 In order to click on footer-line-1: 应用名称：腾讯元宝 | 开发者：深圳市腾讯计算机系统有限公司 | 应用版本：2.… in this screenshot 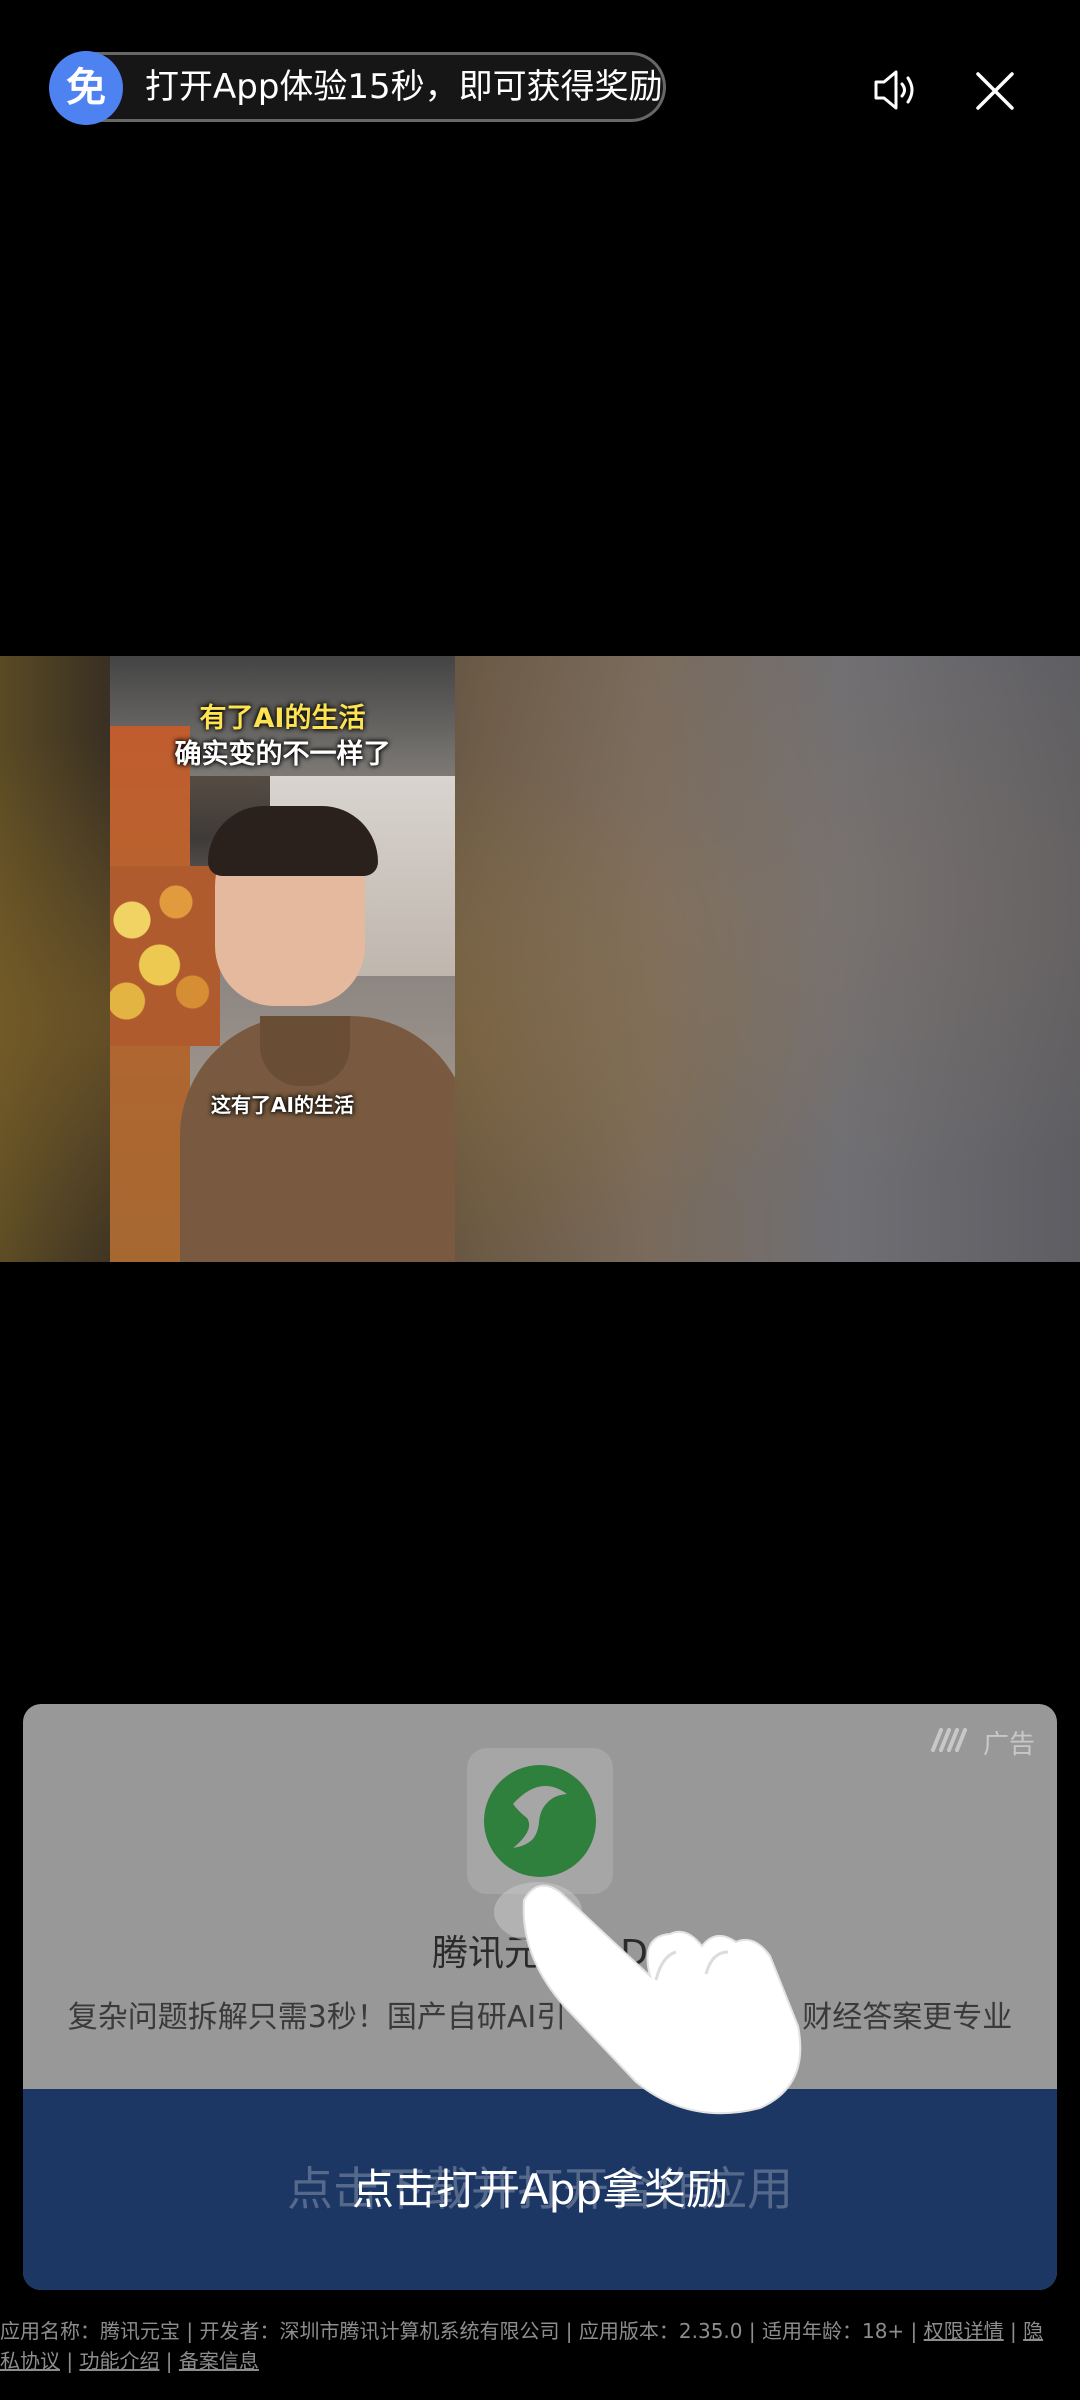, I will do `click(522, 2331)`.